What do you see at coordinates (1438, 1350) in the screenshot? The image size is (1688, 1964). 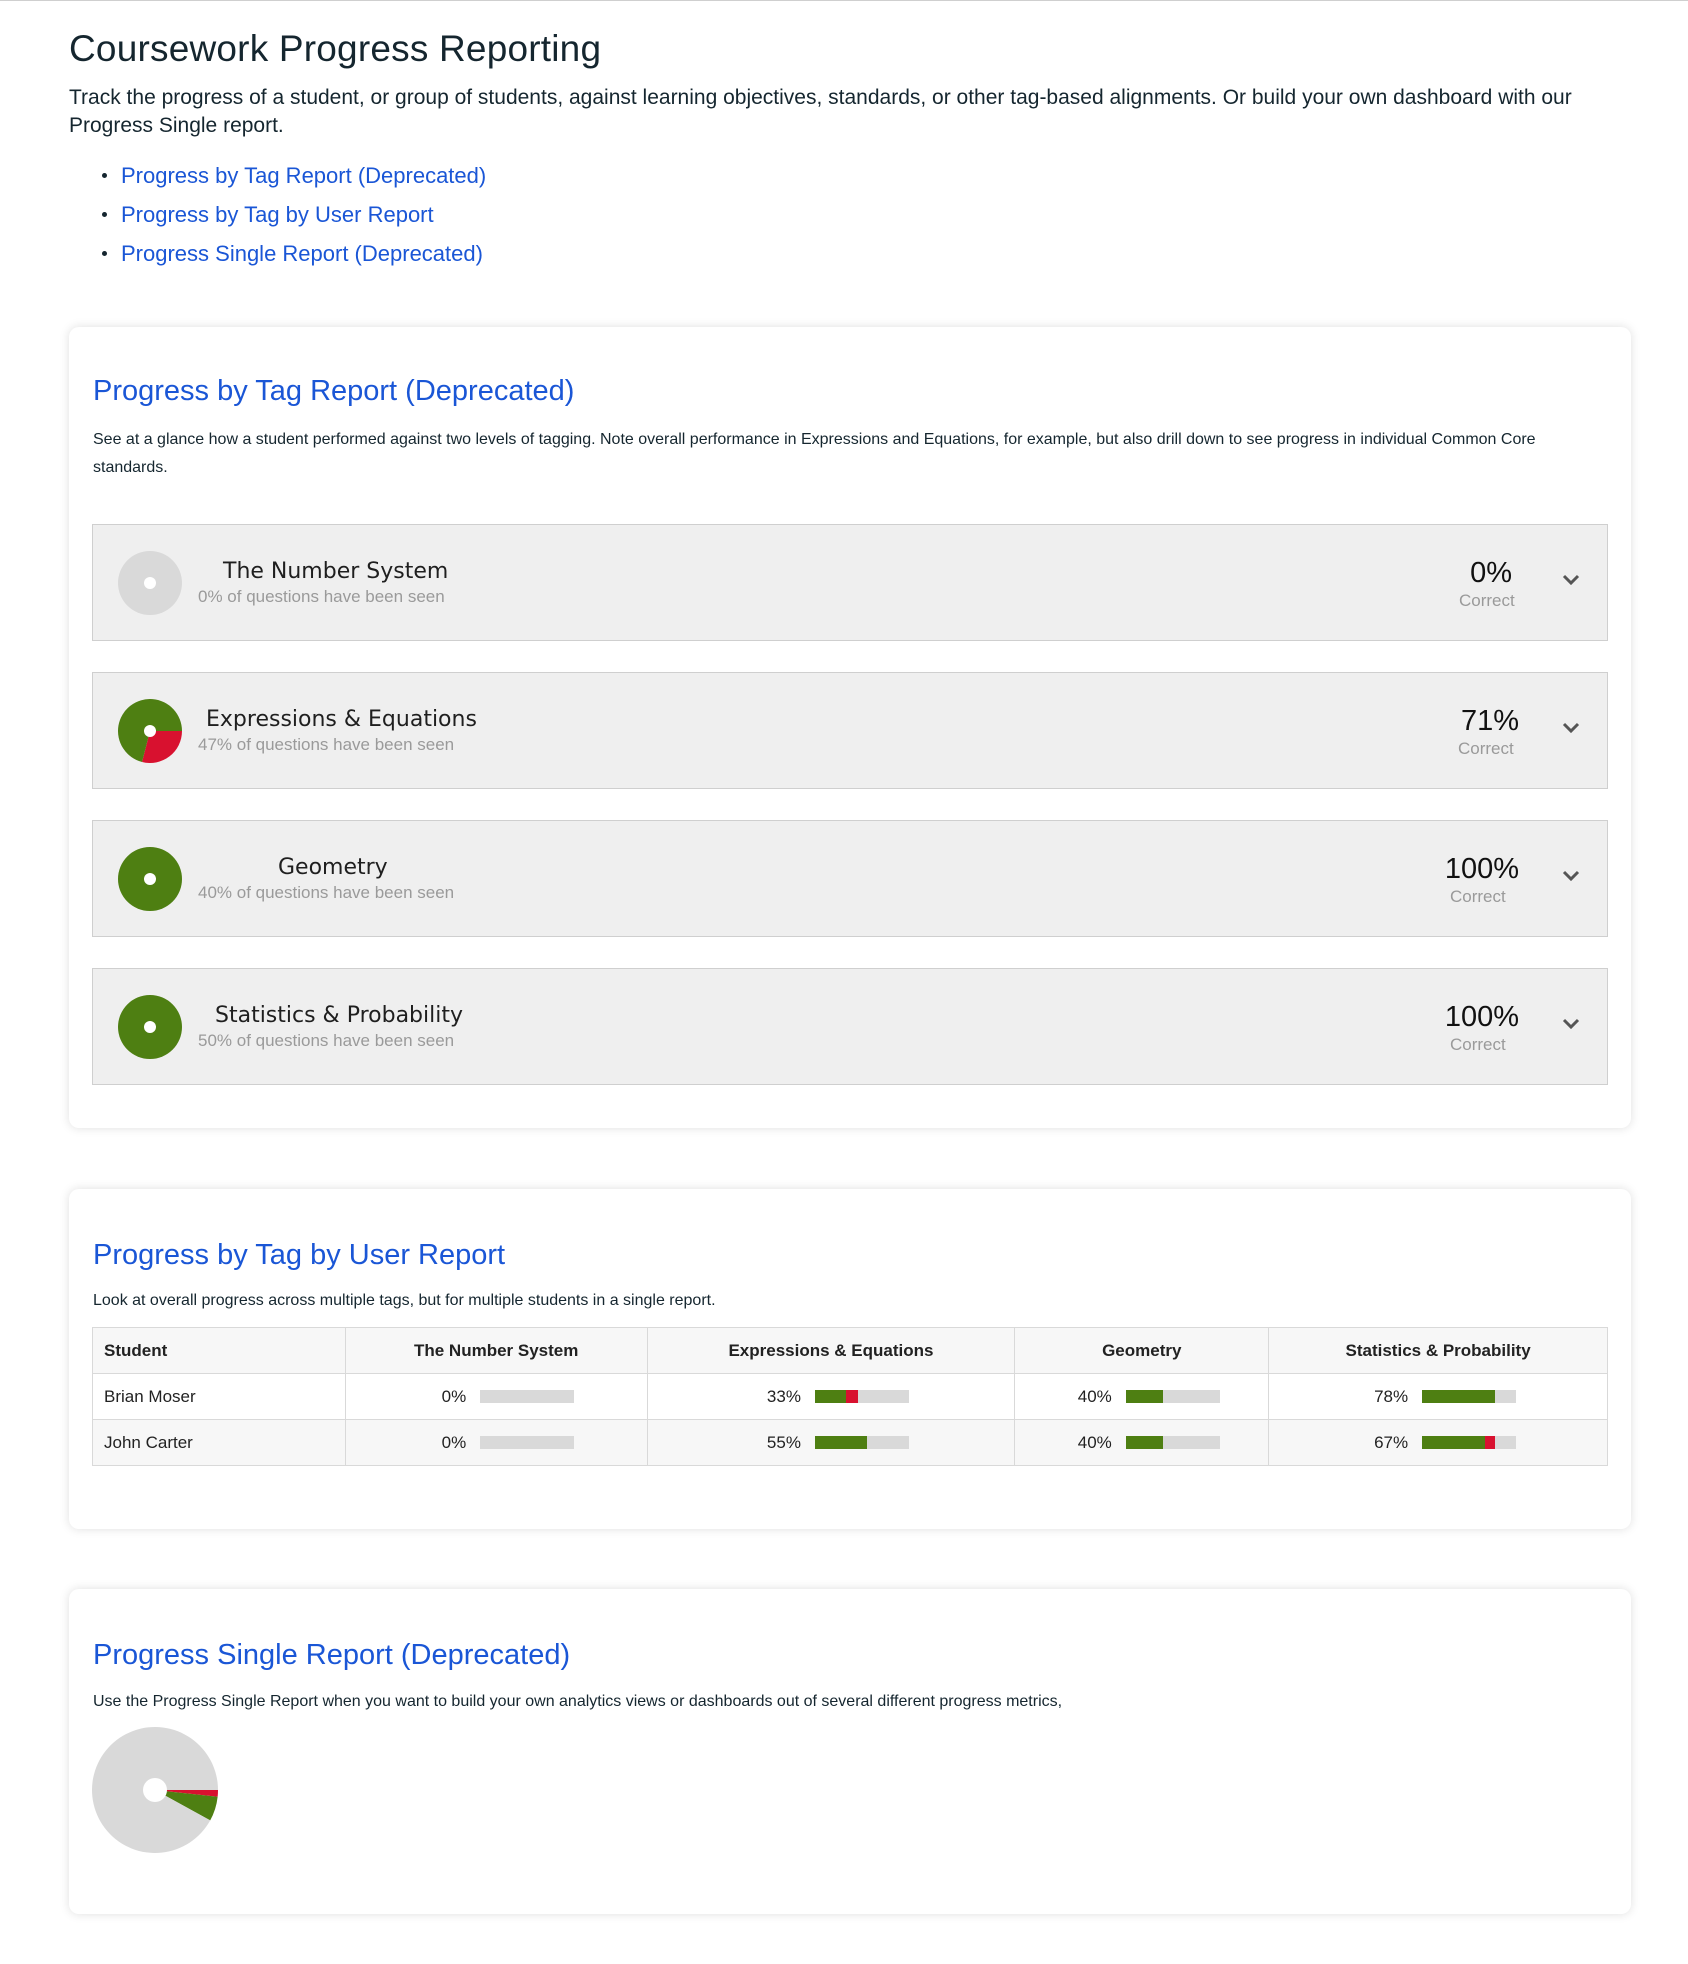 I see `column-header-statistics-probability: Statistics & Probability` at bounding box center [1438, 1350].